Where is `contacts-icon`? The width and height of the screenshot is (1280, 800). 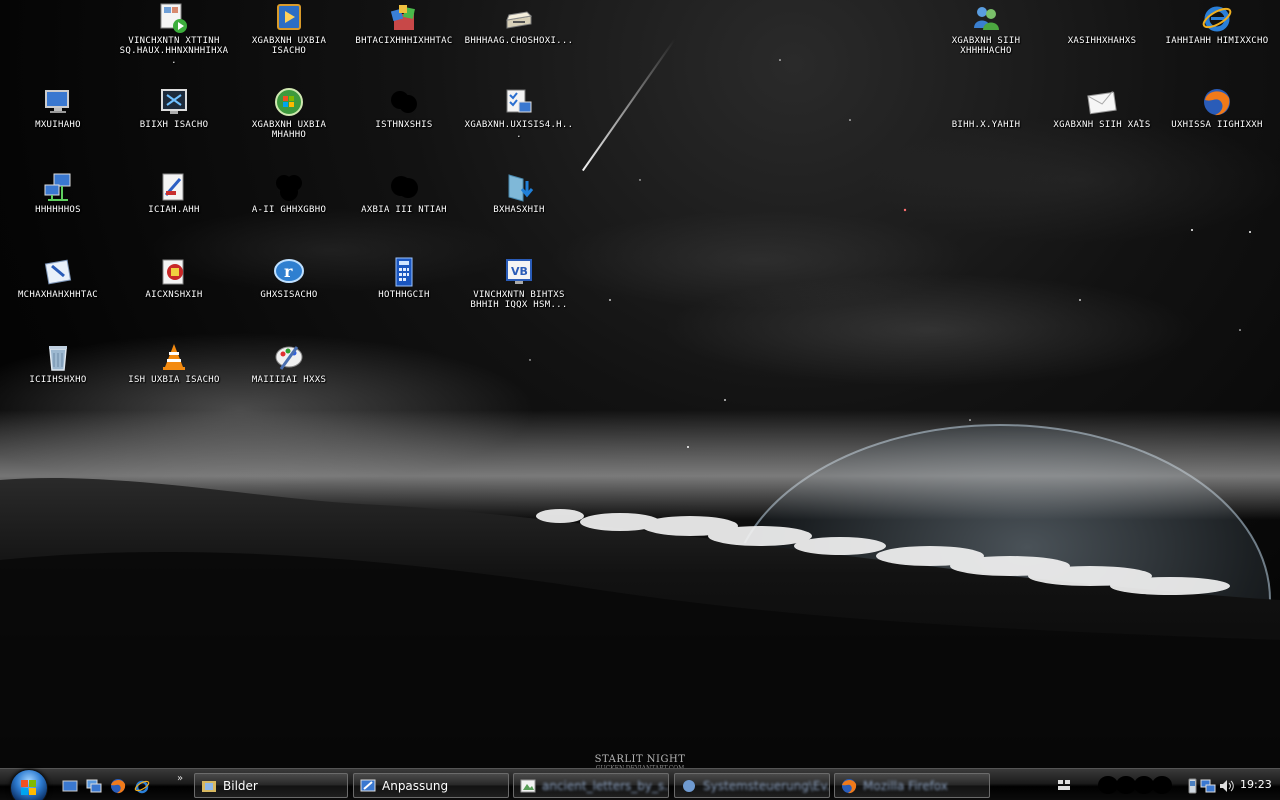
contacts-icon is located at coordinates (986, 18).